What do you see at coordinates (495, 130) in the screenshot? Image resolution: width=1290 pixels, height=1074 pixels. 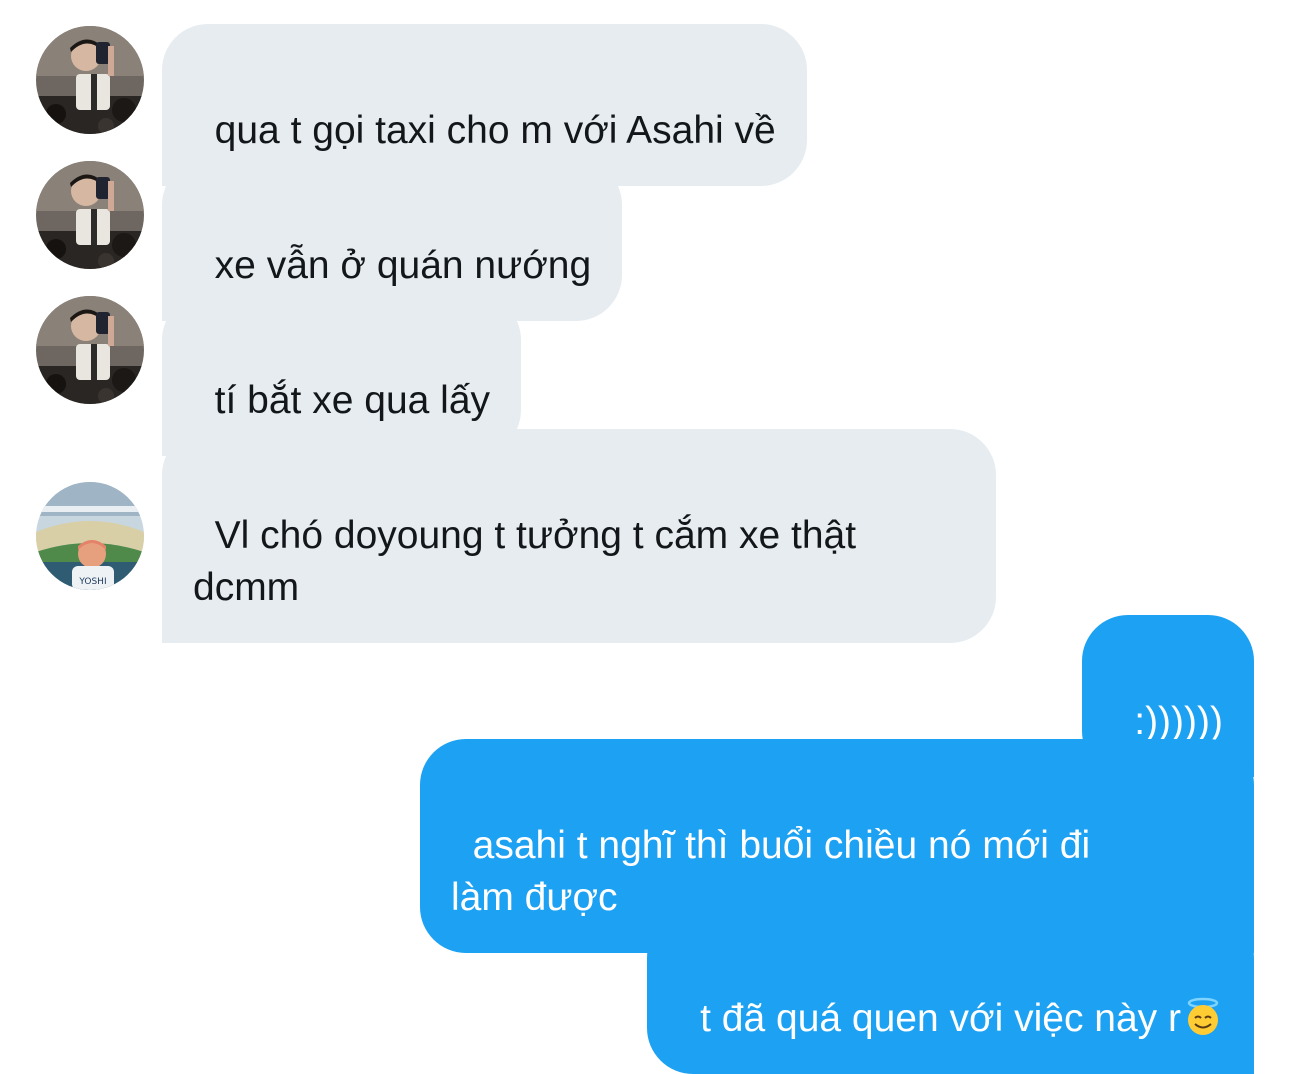 I see `message-text: qua t gọi taxi cho m với Asahi về` at bounding box center [495, 130].